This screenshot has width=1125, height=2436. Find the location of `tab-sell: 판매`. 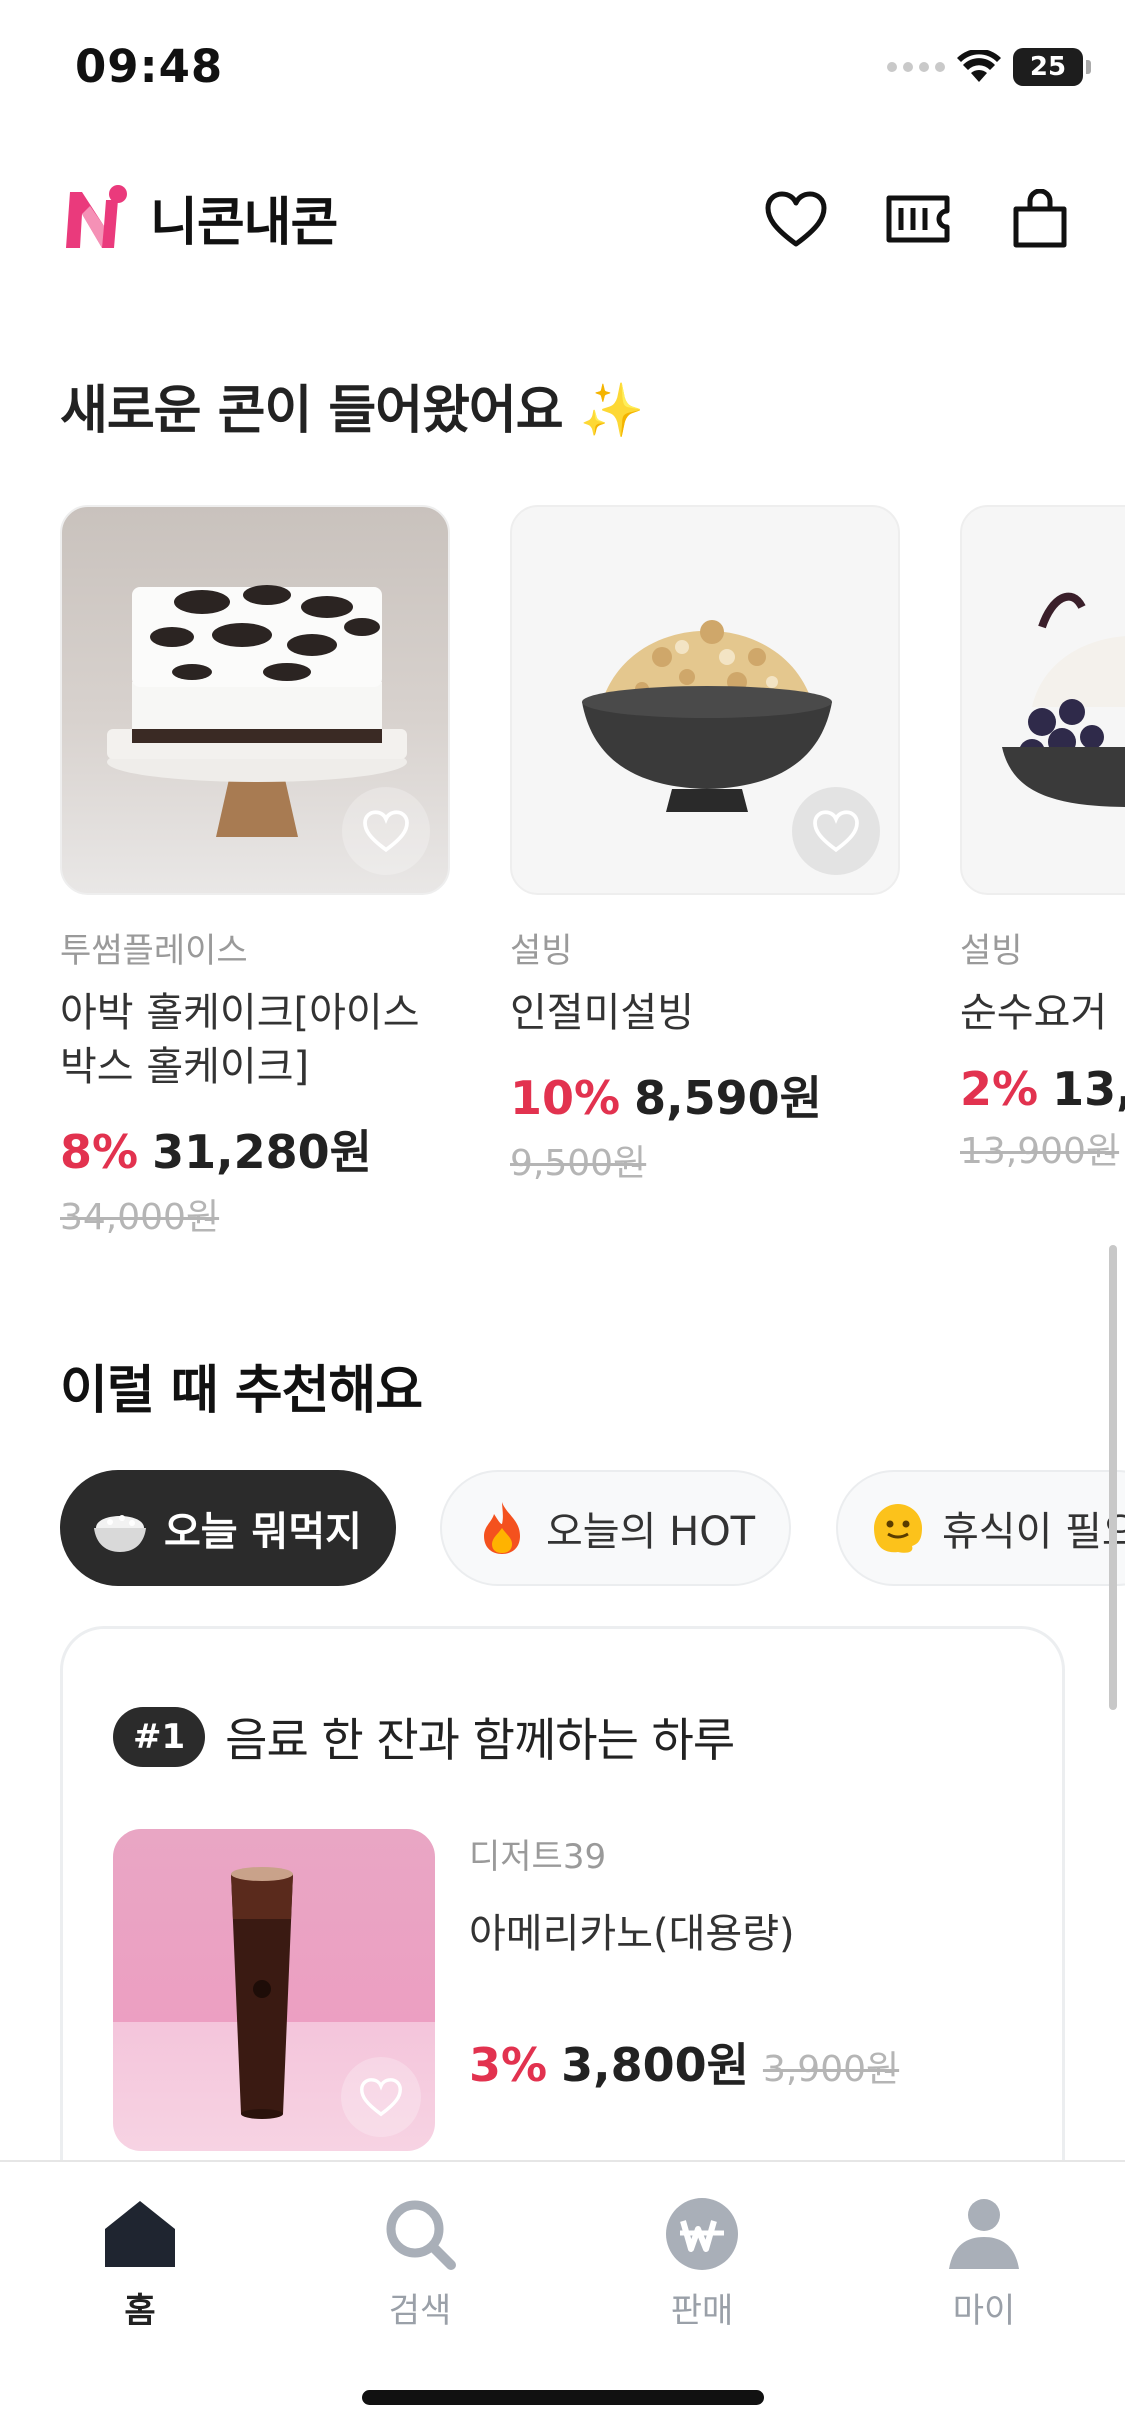

tab-sell: 판매 is located at coordinates (702, 2264).